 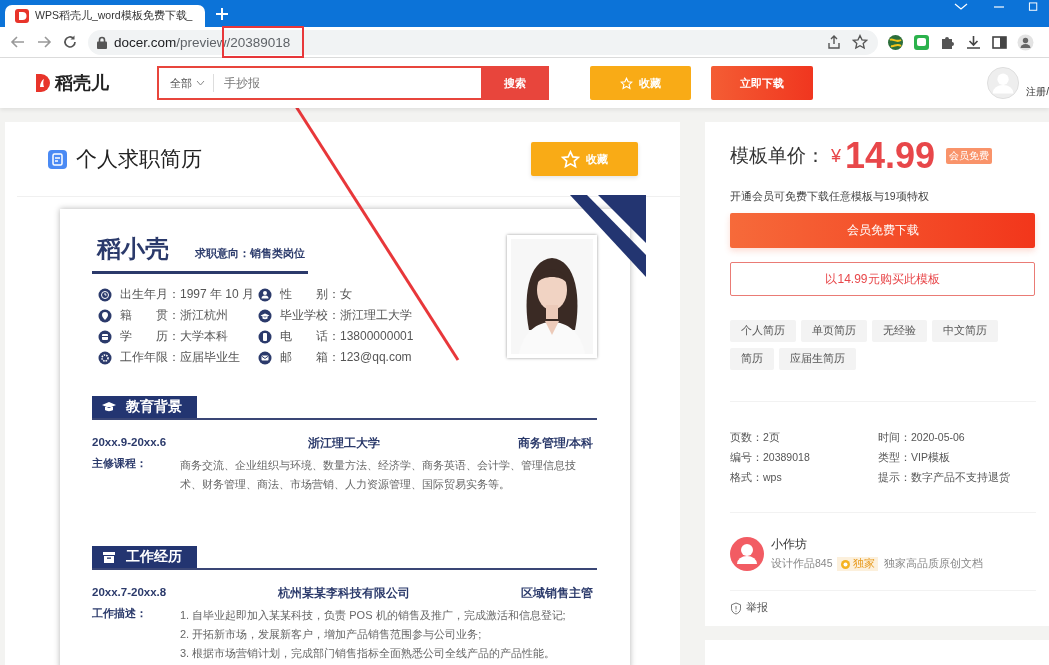 I want to click on author-avatar-icon, so click(x=747, y=554).